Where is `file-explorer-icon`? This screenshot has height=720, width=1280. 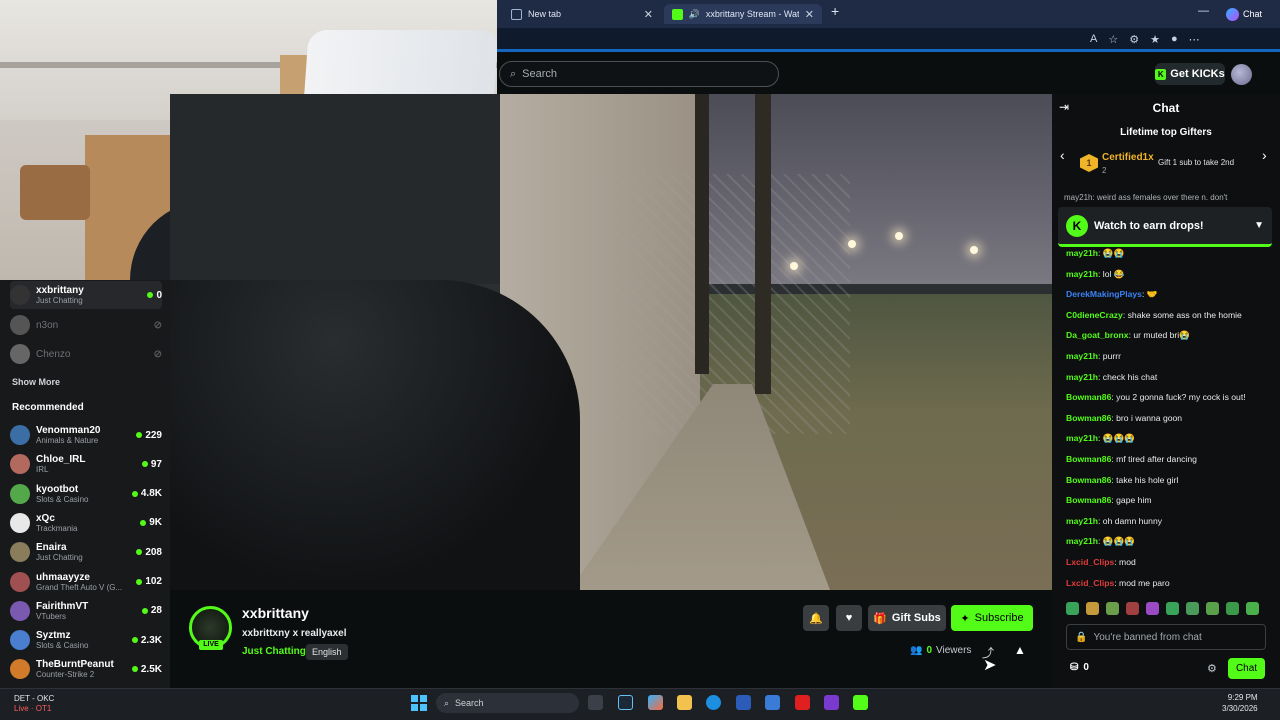 file-explorer-icon is located at coordinates (684, 702).